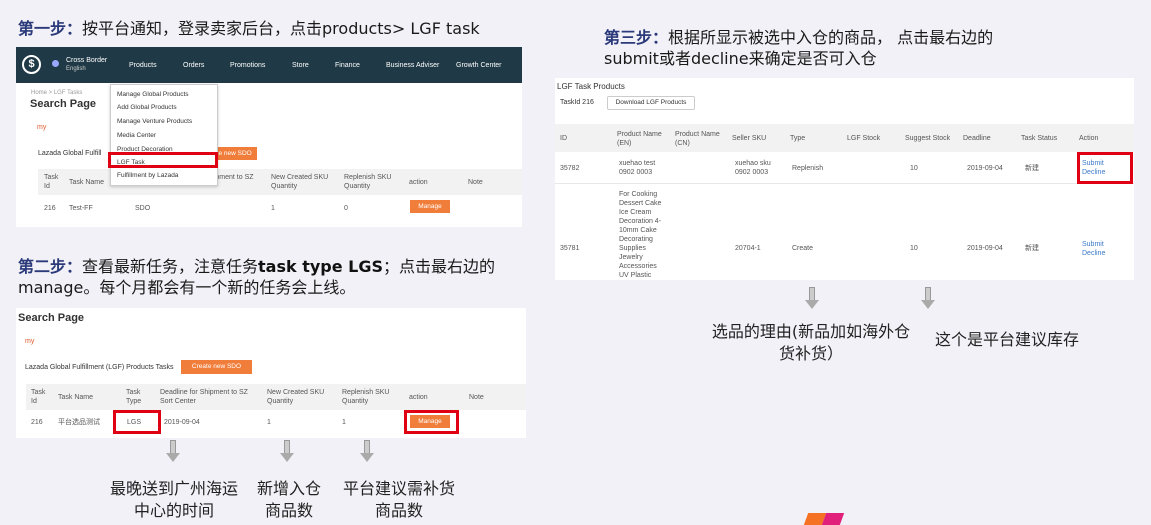 The width and height of the screenshot is (1151, 525). Describe the element at coordinates (1093, 253) in the screenshot. I see `r2-decline-link: Decline` at that location.